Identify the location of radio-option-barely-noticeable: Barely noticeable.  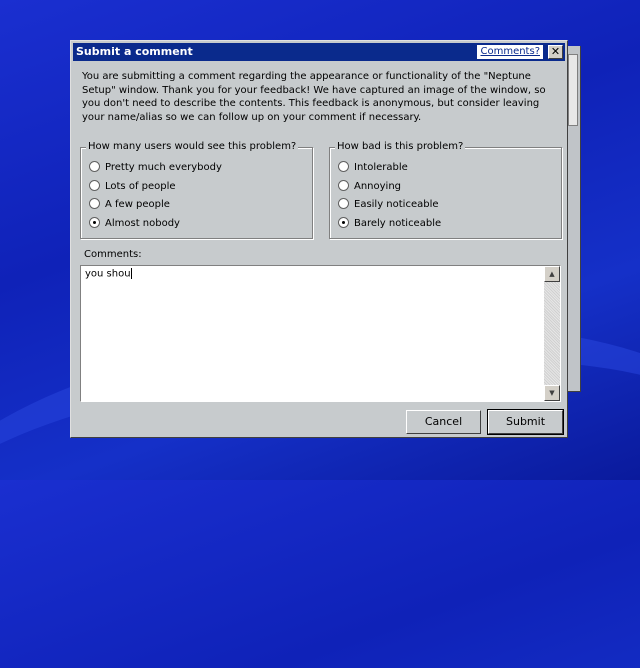
(390, 223).